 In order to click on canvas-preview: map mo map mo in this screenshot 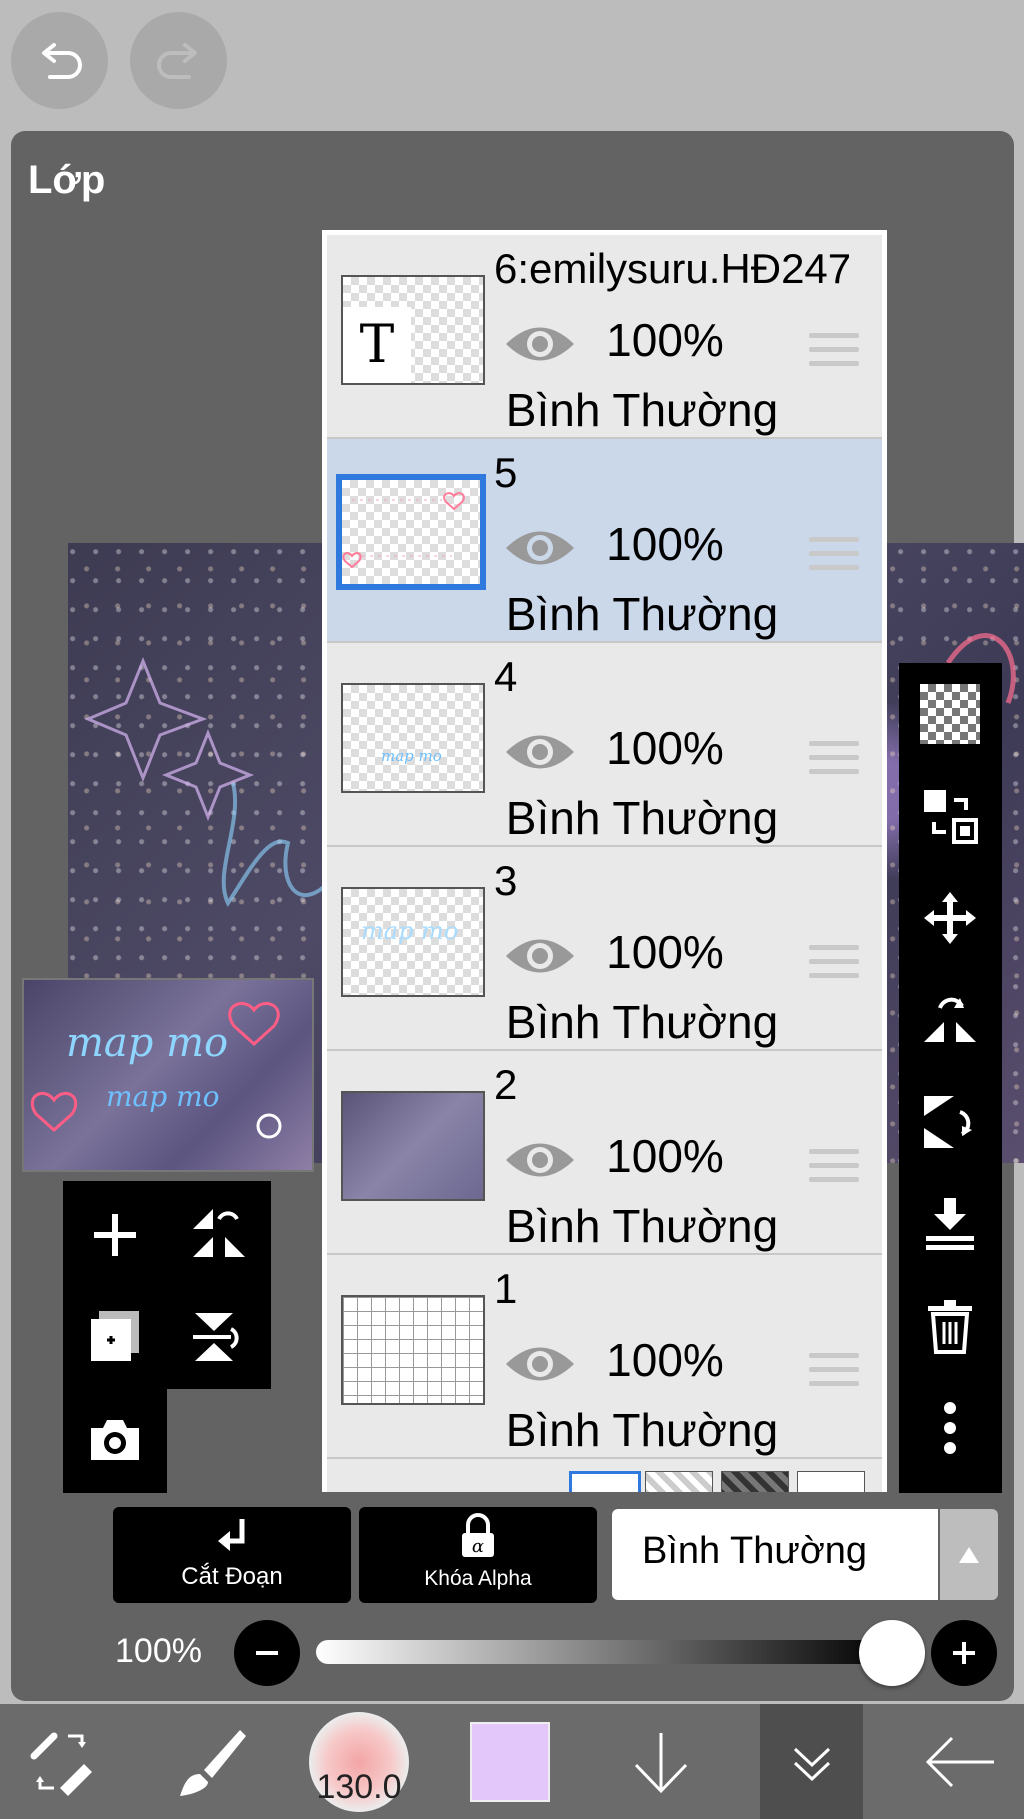, I will do `click(168, 1075)`.